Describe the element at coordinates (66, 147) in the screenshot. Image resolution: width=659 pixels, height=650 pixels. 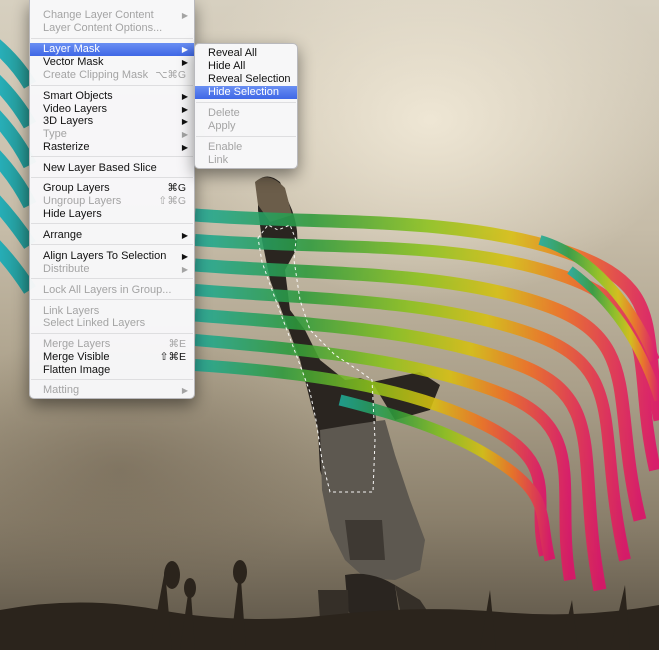
I see `menu-item-label: Rasterize` at that location.